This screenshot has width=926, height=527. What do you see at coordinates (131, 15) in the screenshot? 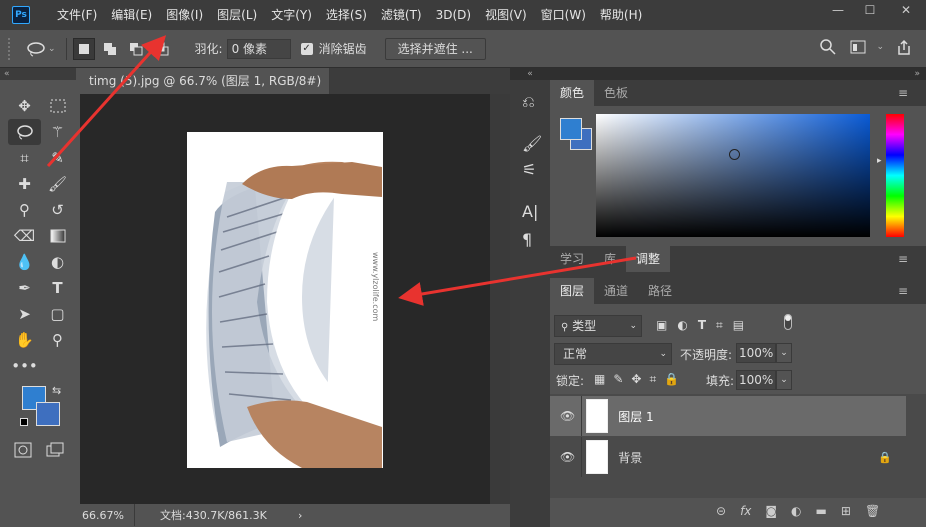
I see `menu-item: 编辑(E)` at bounding box center [131, 15].